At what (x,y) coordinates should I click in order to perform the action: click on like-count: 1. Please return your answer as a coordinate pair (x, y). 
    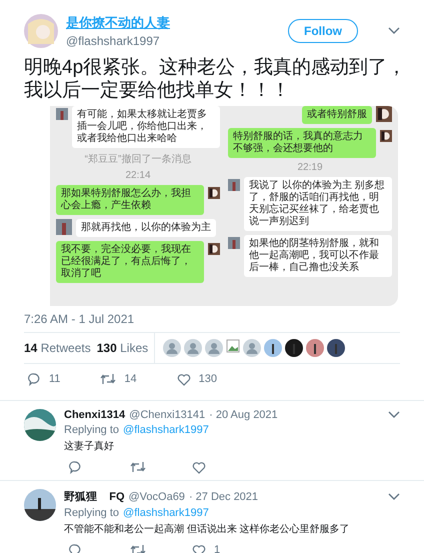
    Looking at the image, I should click on (217, 548).